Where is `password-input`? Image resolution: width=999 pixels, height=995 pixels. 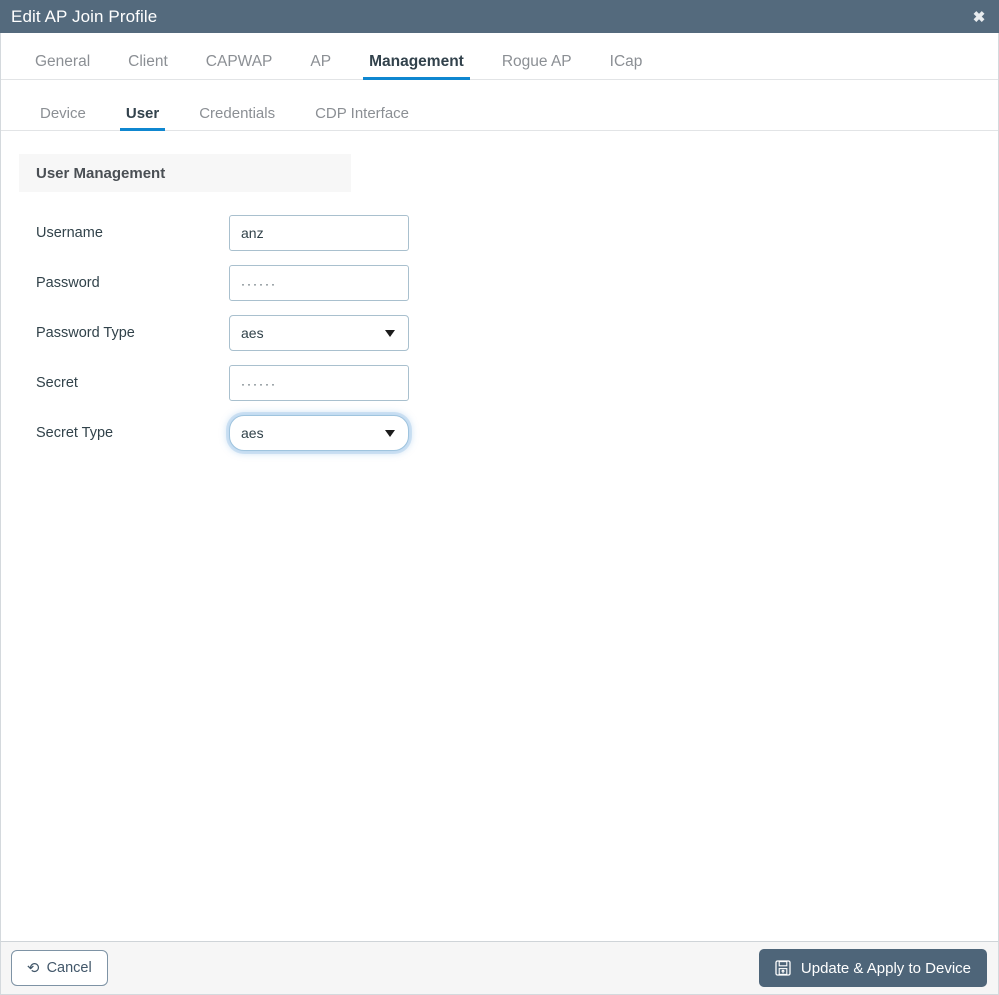
password-input is located at coordinates (319, 283).